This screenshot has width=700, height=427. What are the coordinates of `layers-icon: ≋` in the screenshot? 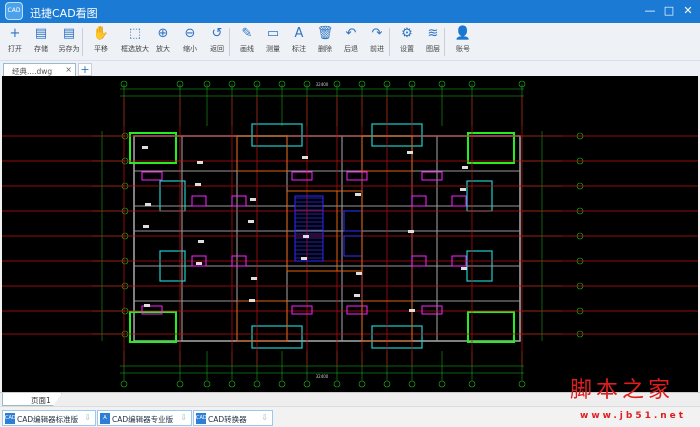 It's located at (433, 33).